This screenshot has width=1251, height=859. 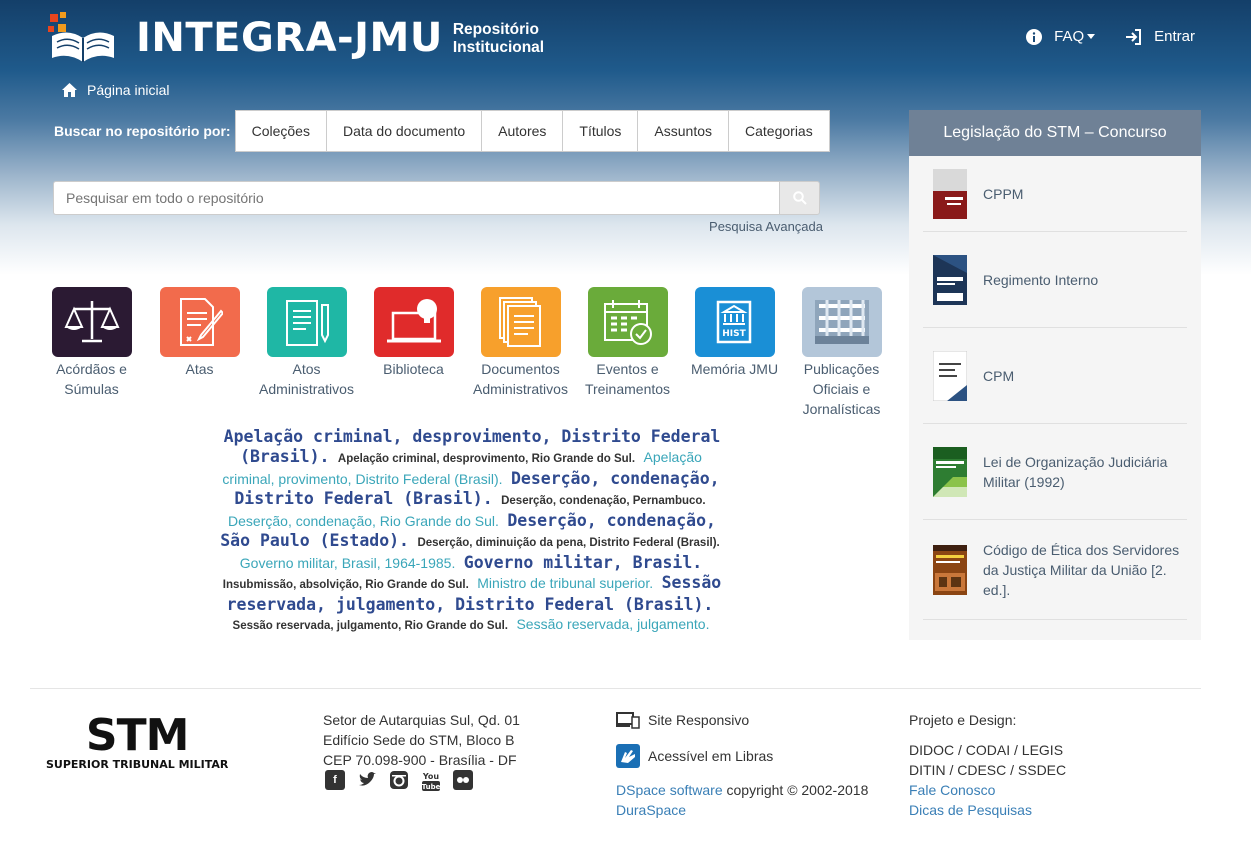 I want to click on community-memoria: HIST Memória JMU, so click(x=734, y=333).